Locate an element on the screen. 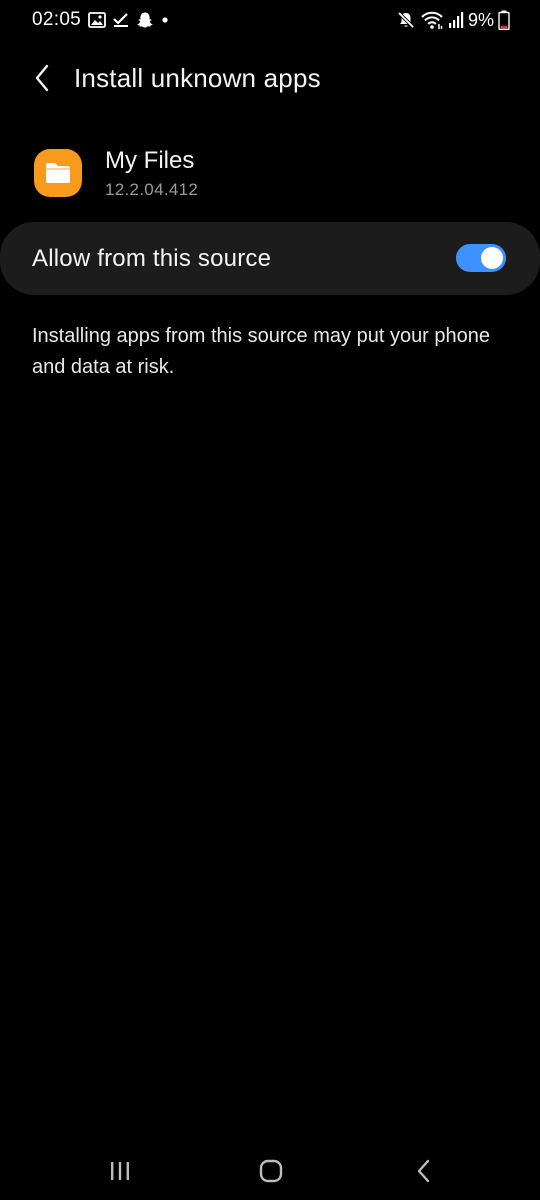 This screenshot has width=540, height=1200. app-name: My Files is located at coordinates (150, 160).